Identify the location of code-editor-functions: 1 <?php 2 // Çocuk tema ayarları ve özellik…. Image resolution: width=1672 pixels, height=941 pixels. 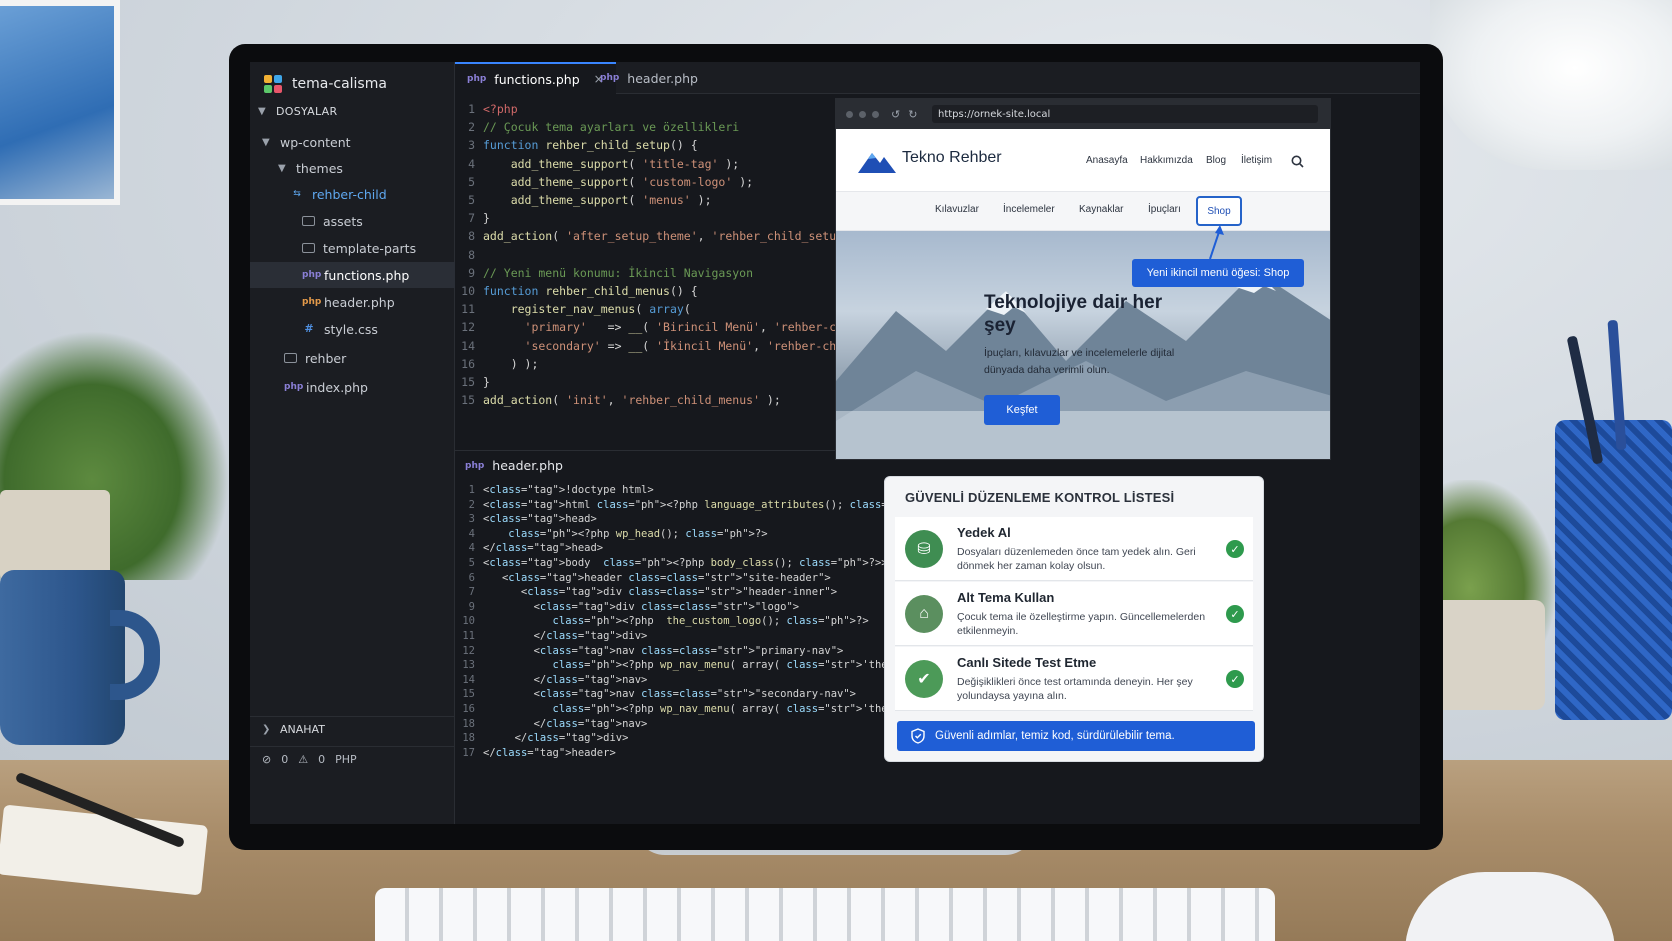
(673, 275).